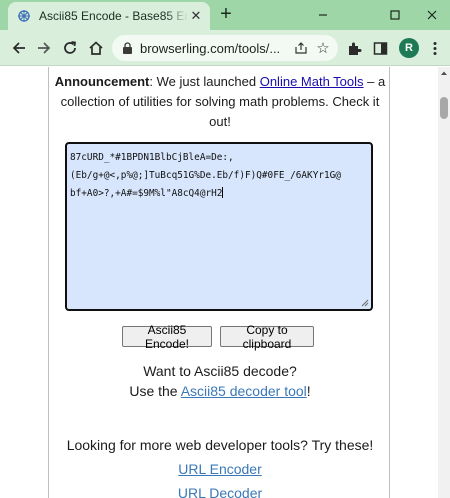 The image size is (450, 498). Describe the element at coordinates (444, 73) in the screenshot. I see `scroll-up-arrow-icon` at that location.